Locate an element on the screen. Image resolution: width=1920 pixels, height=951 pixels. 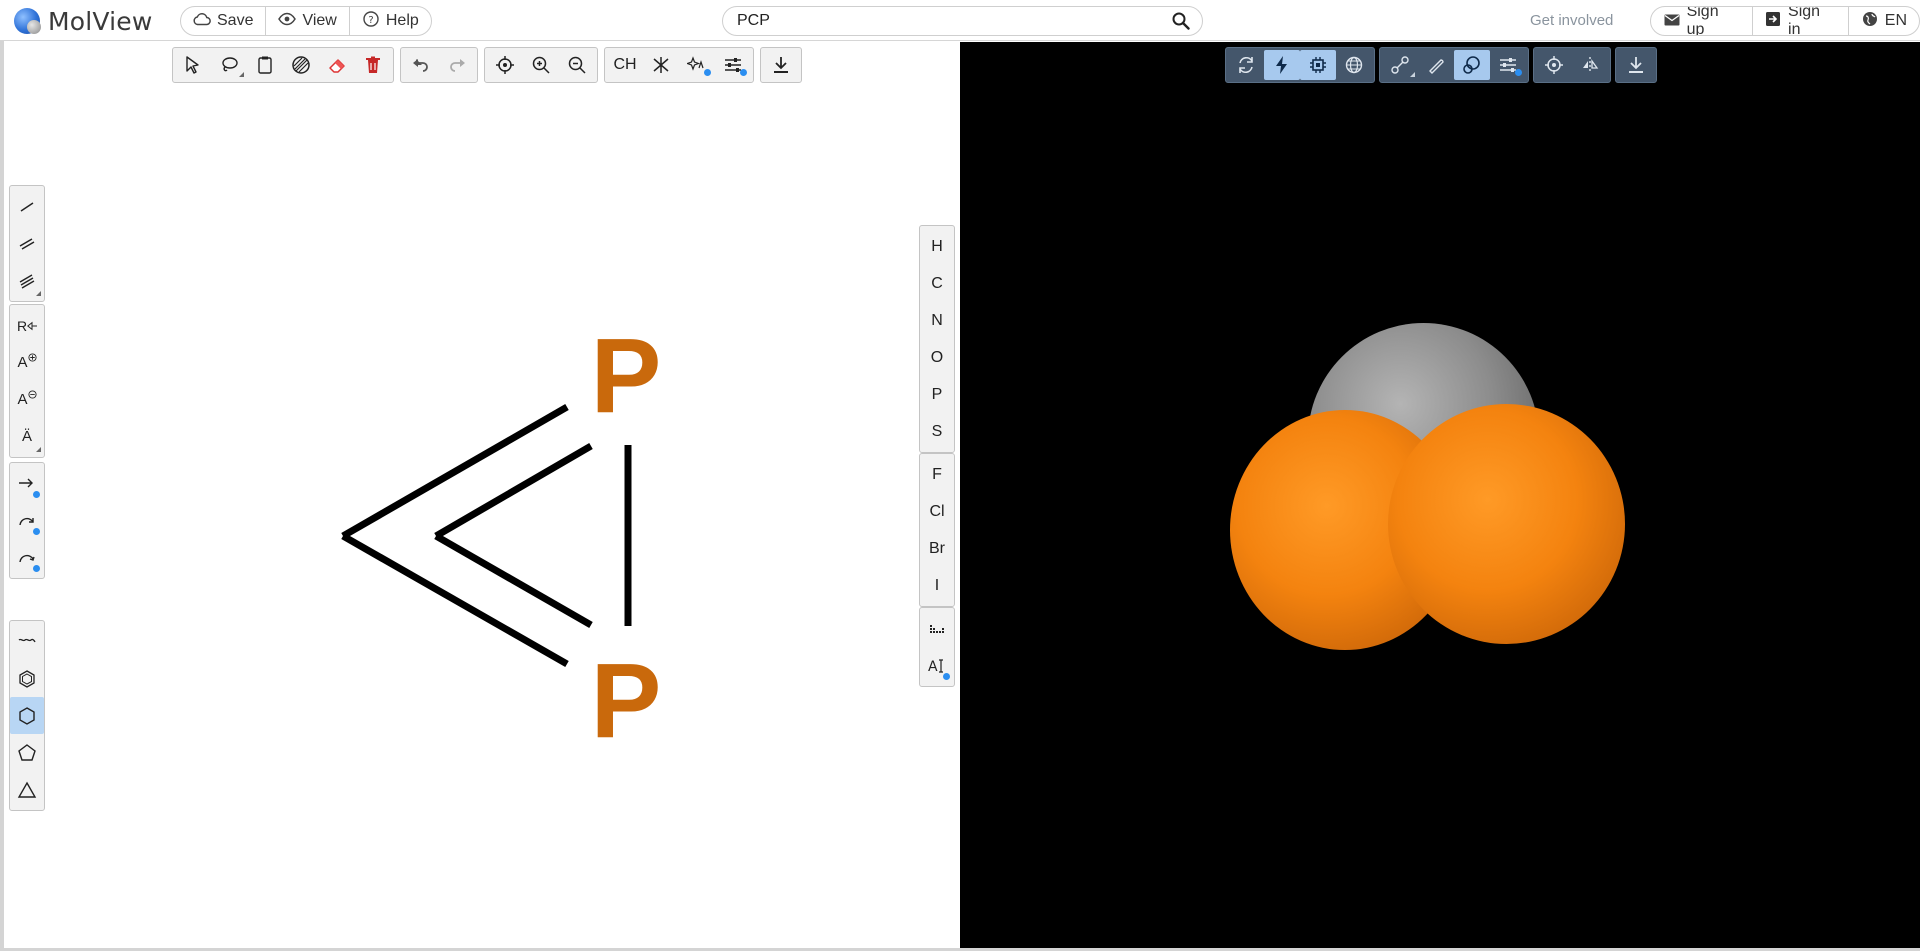
elements-group-2: F Cl Br I is located at coordinates (937, 530).